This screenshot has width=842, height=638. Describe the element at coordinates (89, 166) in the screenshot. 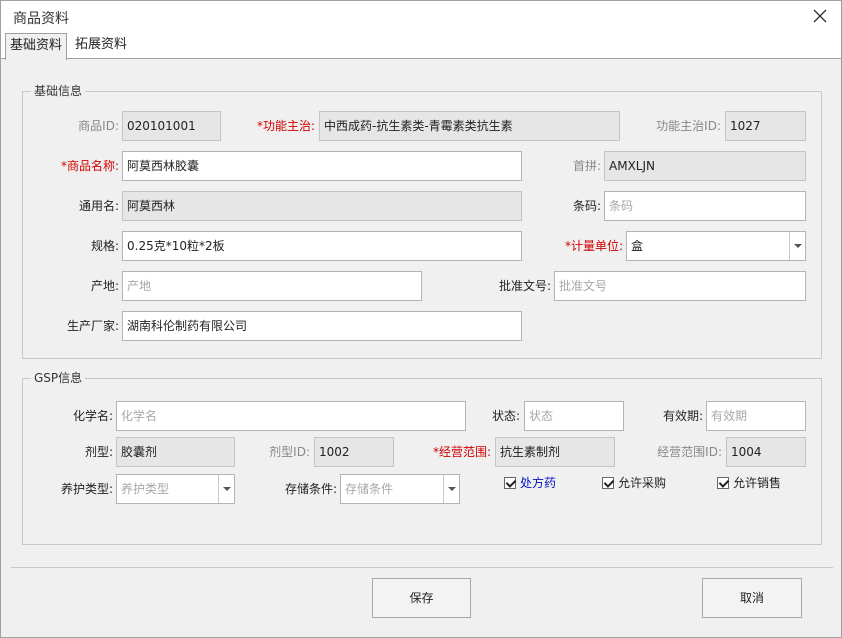

I see `product-name-label: *商品名称:` at that location.